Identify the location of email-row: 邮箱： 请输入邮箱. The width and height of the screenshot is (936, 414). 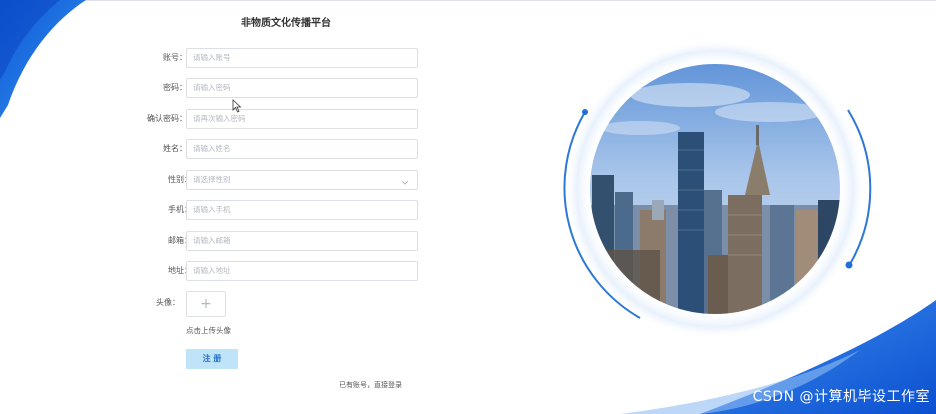
(270, 241).